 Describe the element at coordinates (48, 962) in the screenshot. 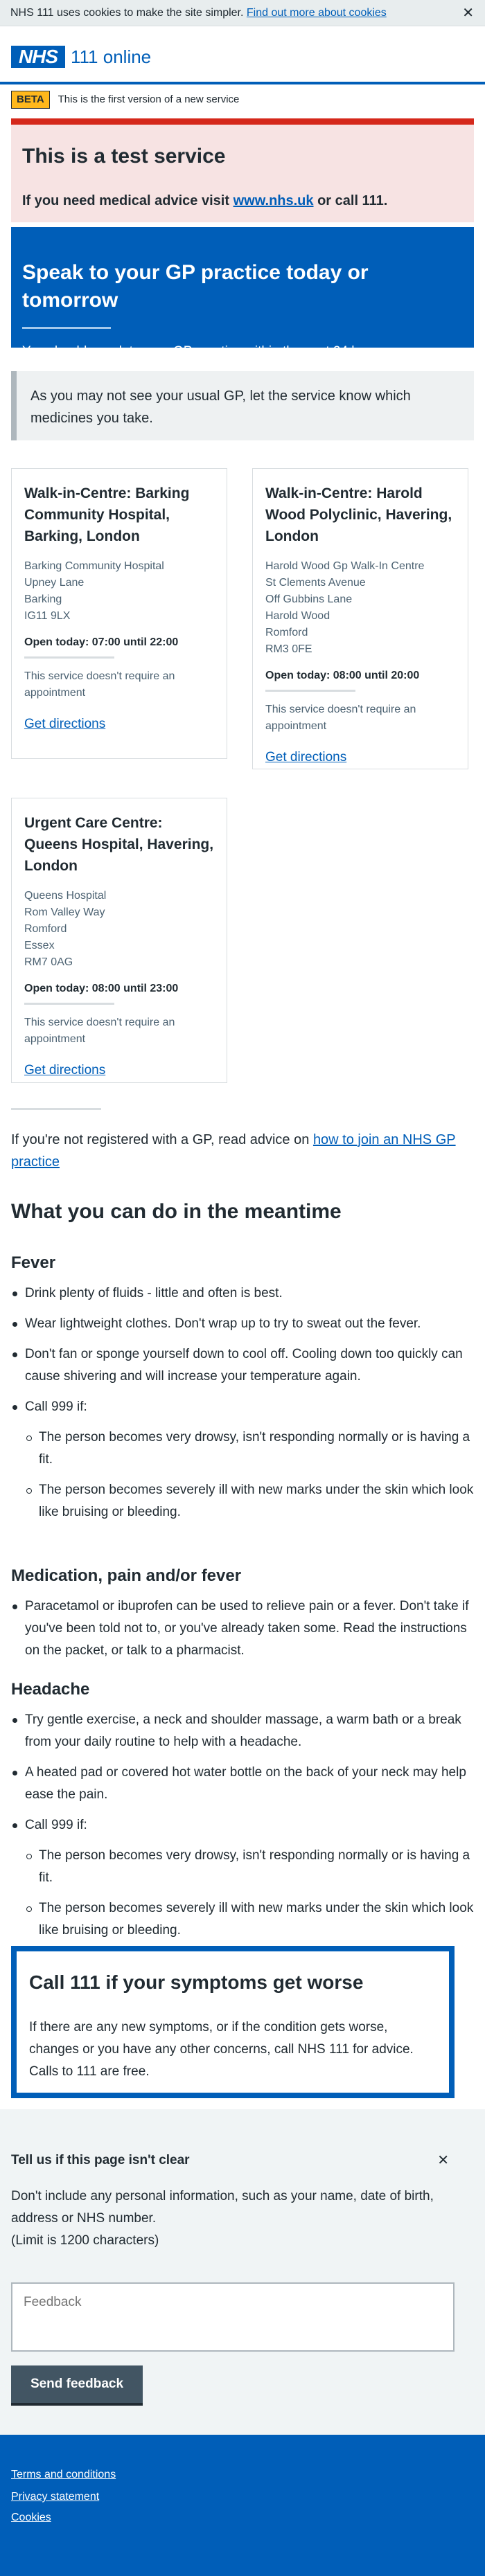

I see `address-line: RM7 0AG` at that location.